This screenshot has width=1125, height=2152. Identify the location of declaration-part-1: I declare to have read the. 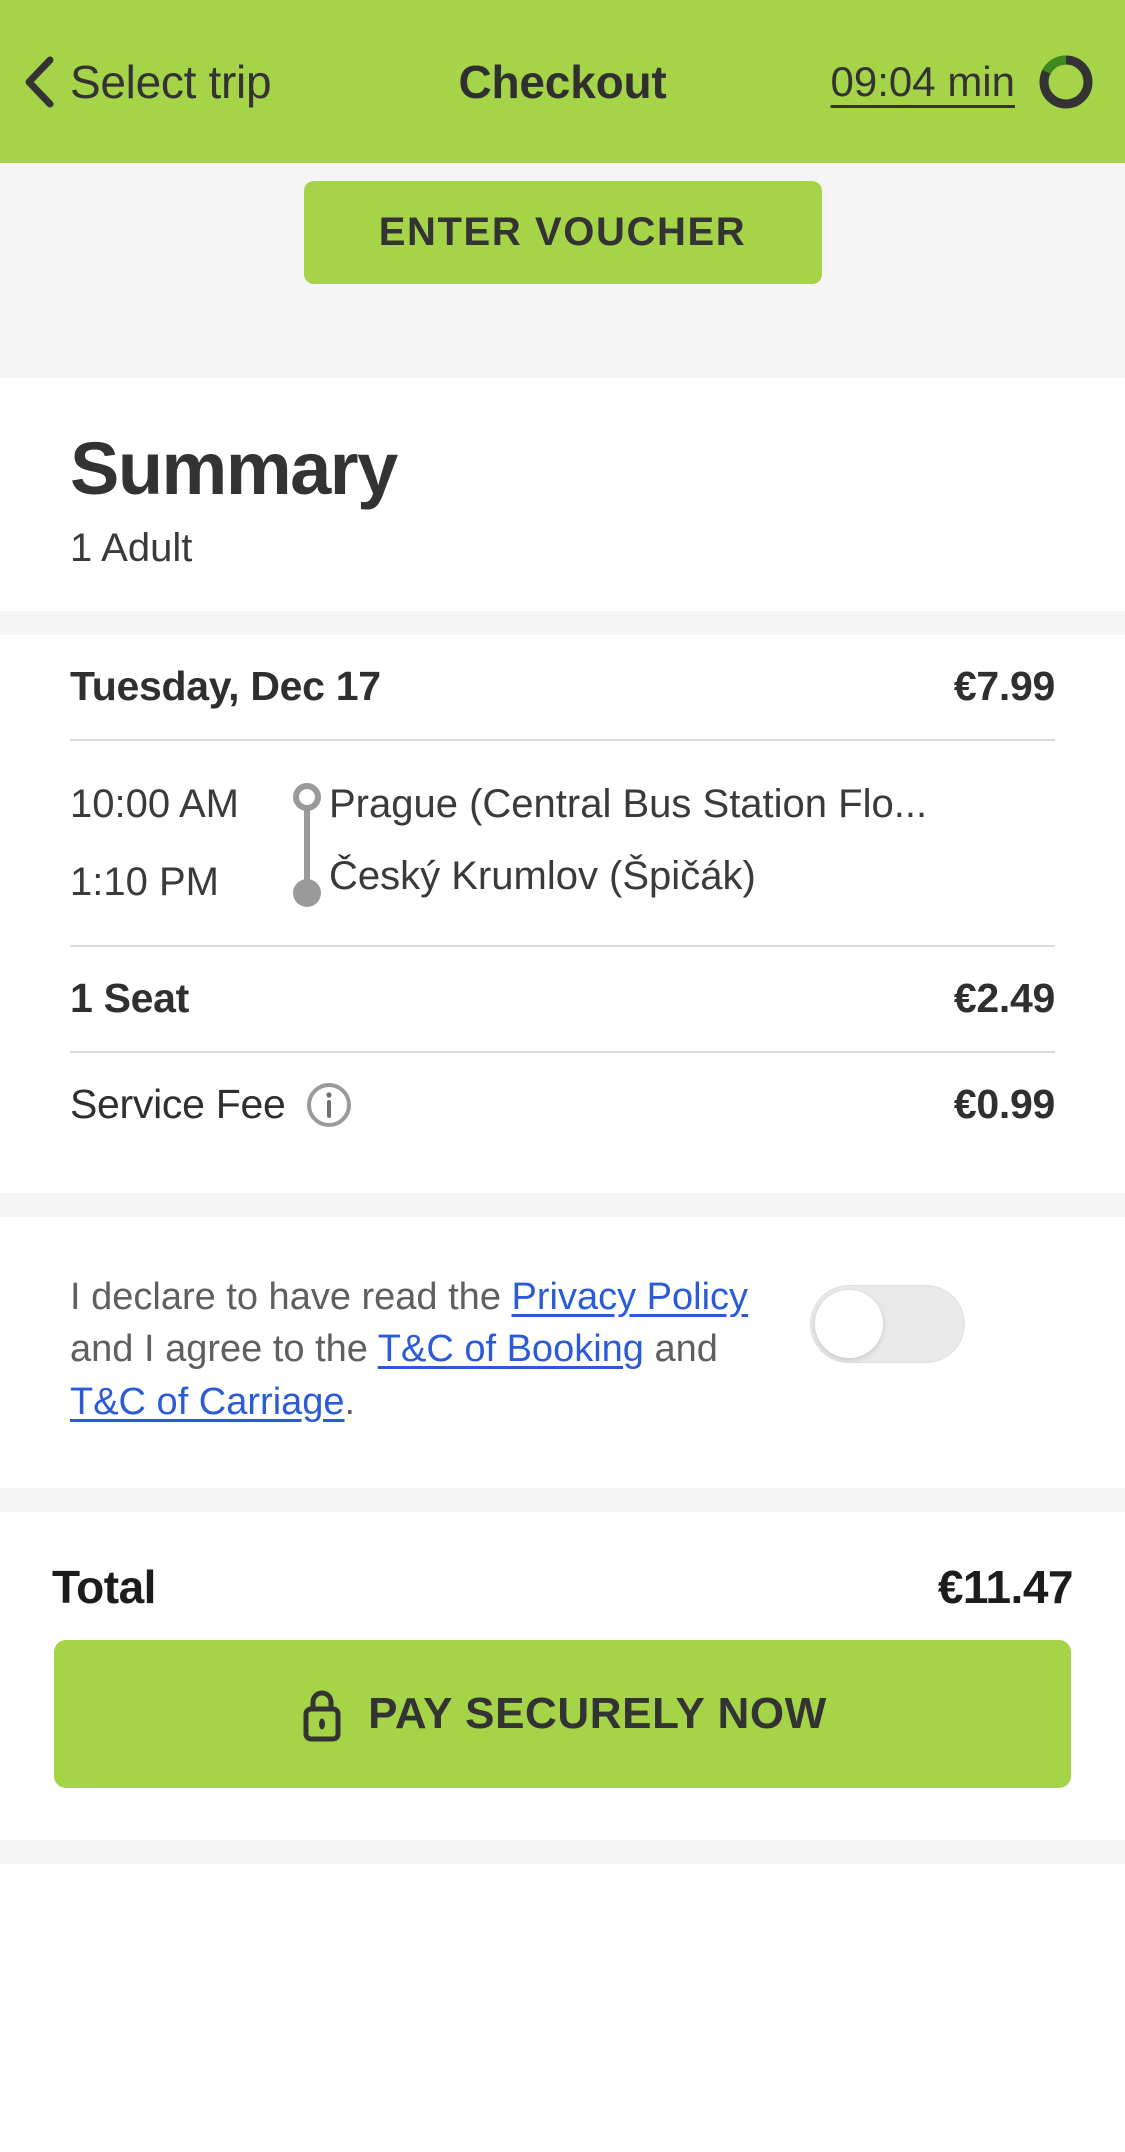
(291, 1296).